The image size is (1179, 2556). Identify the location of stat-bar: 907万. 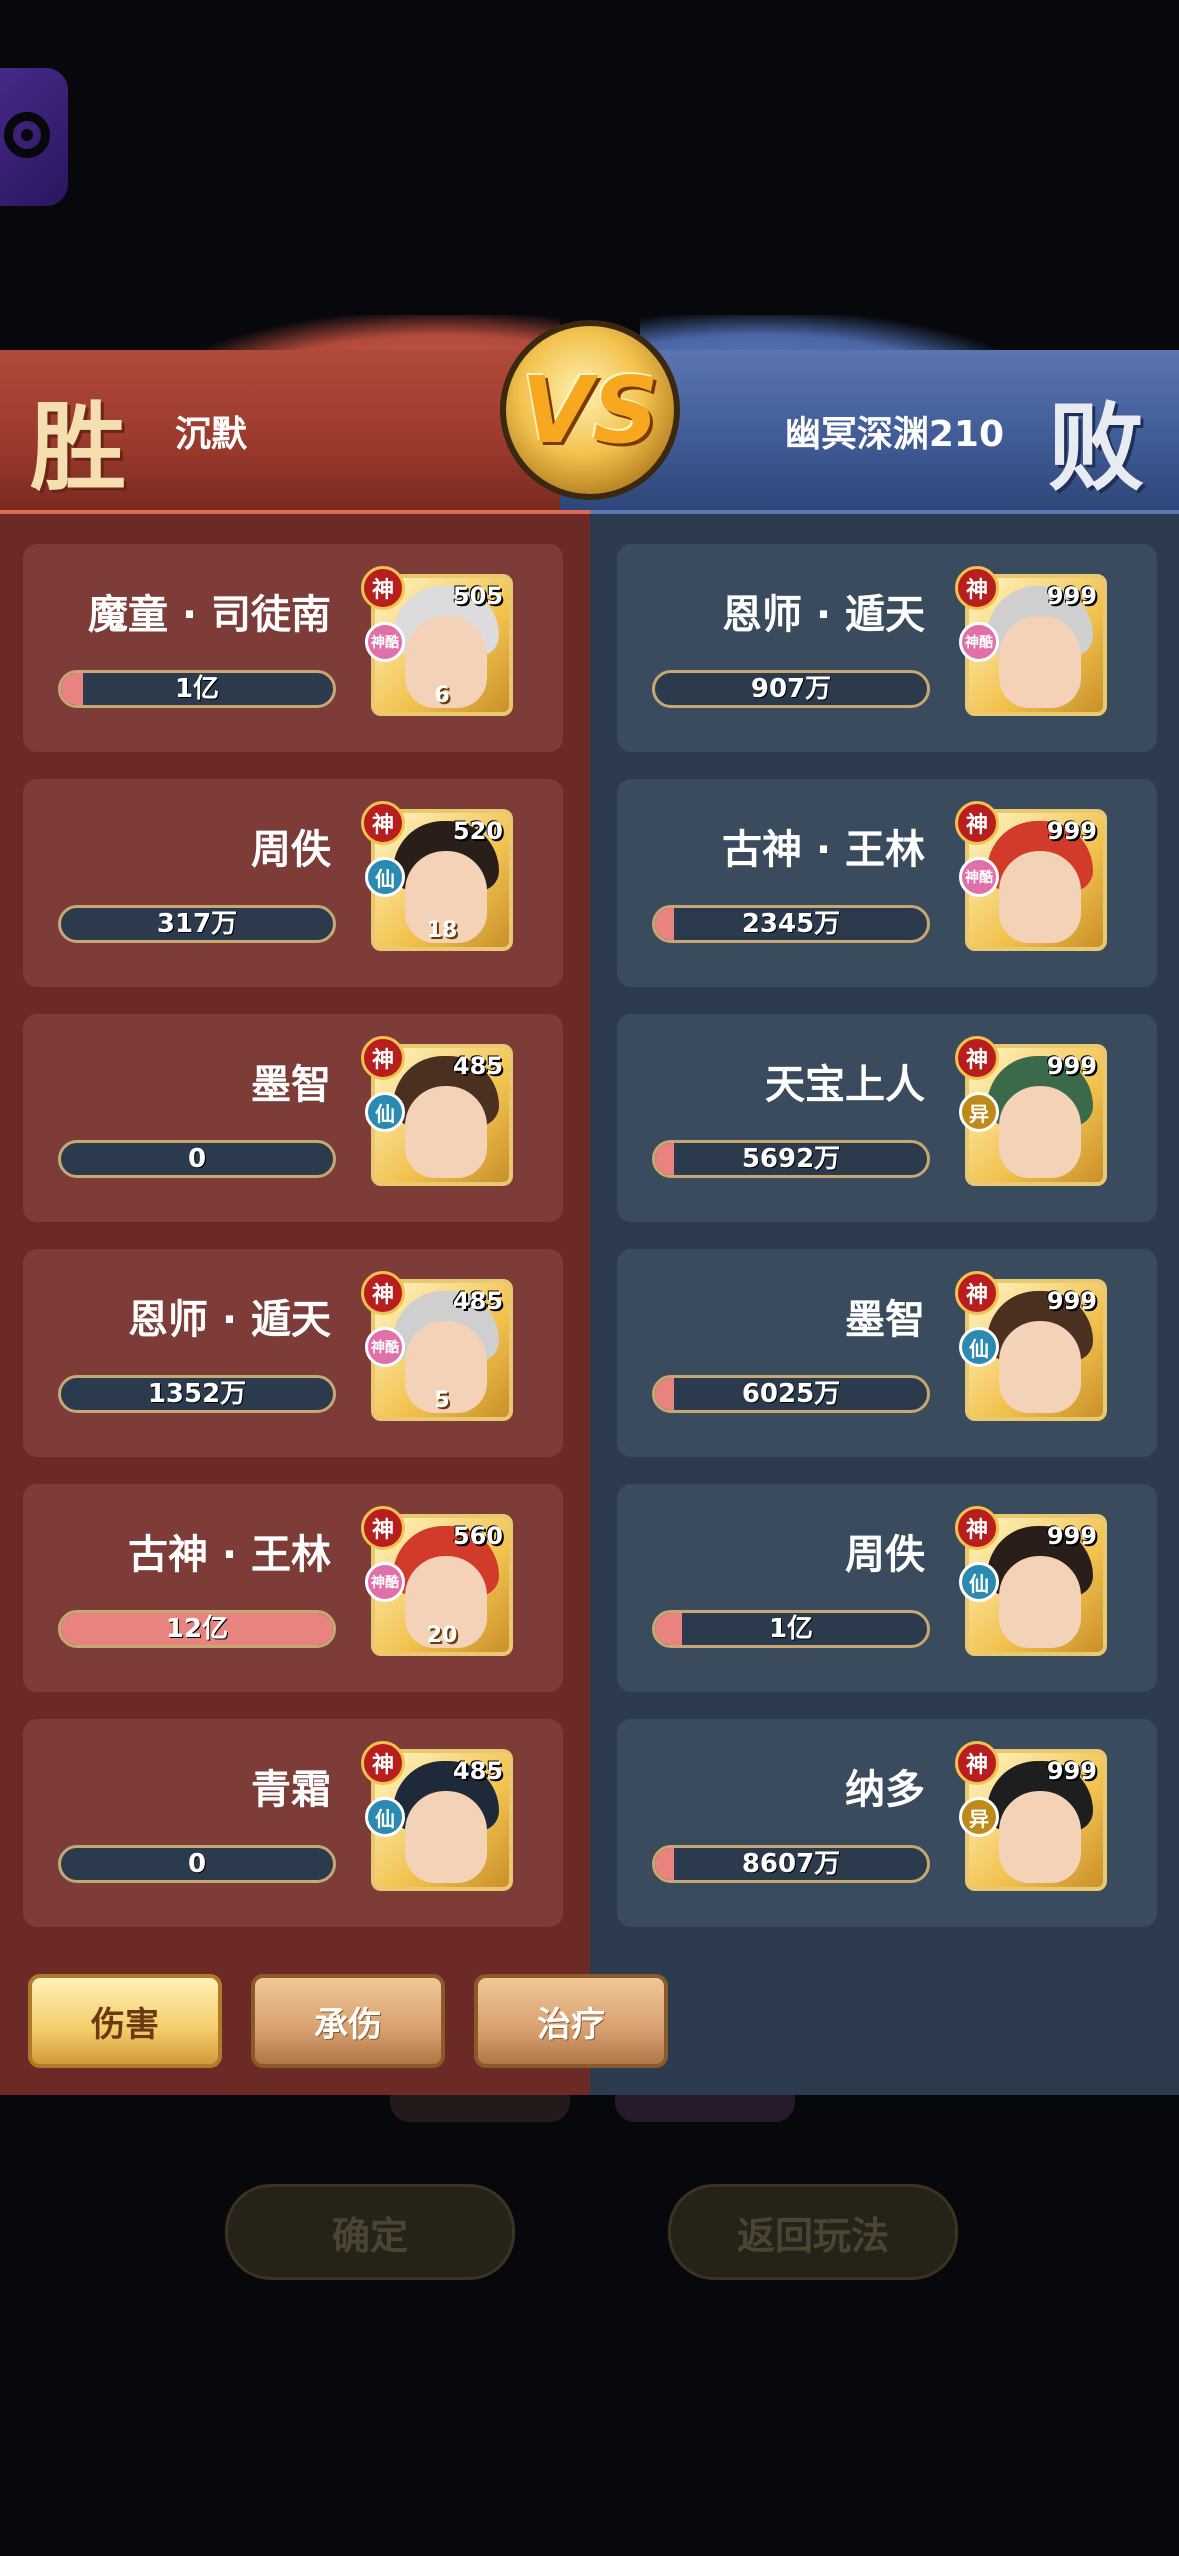
(791, 689).